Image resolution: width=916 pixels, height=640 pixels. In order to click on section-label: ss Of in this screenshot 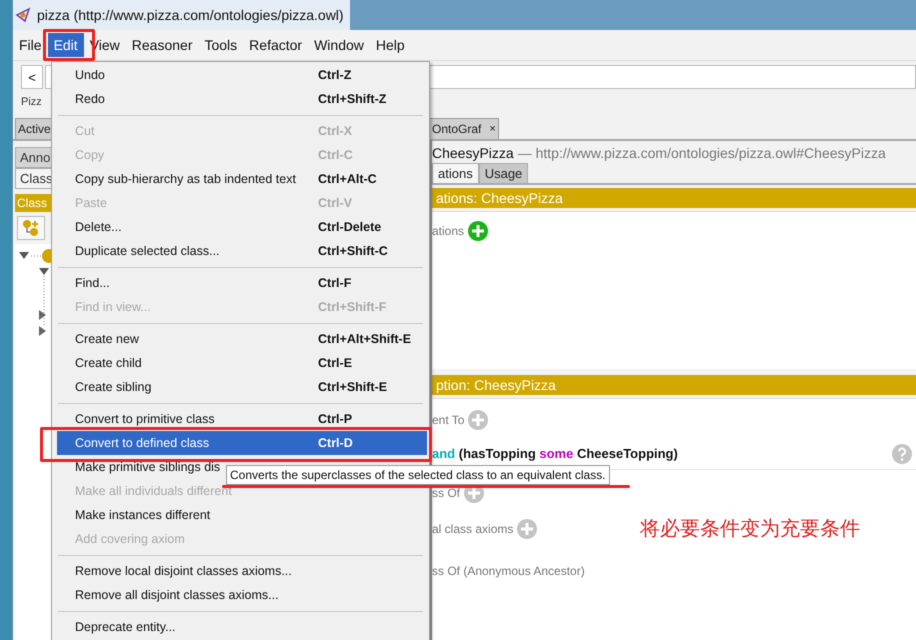, I will do `click(446, 493)`.